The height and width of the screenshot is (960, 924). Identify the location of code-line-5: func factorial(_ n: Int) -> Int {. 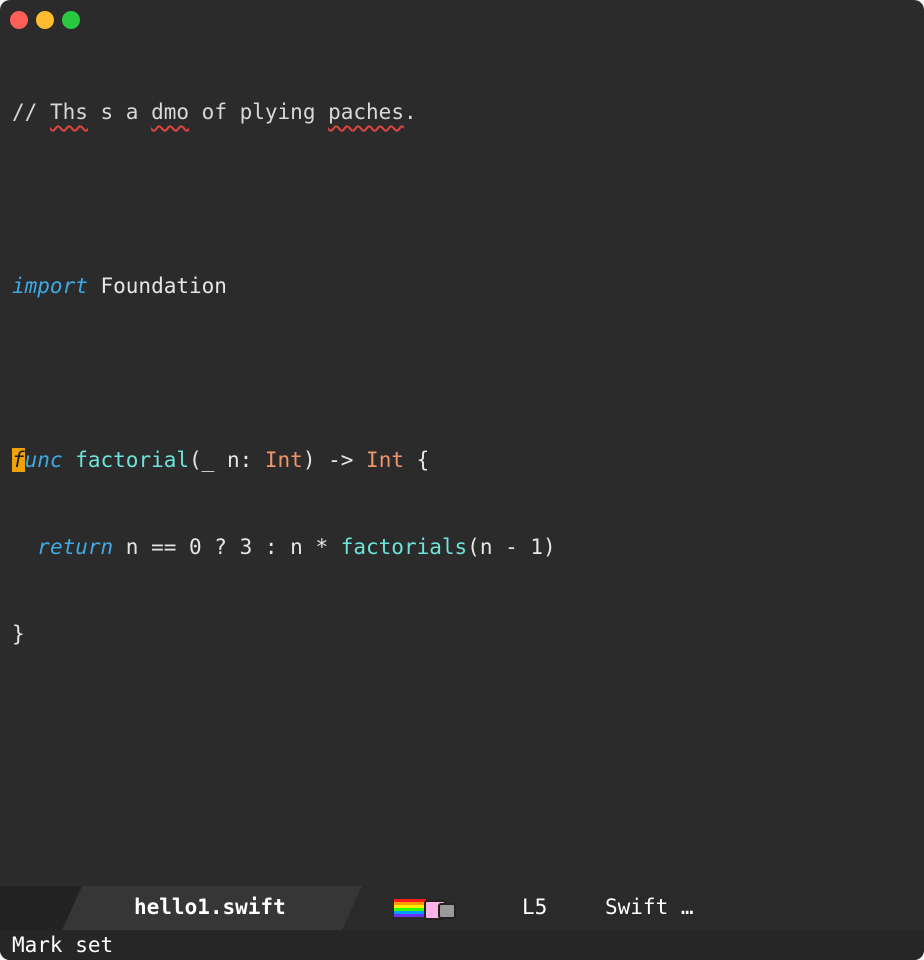
(468, 460).